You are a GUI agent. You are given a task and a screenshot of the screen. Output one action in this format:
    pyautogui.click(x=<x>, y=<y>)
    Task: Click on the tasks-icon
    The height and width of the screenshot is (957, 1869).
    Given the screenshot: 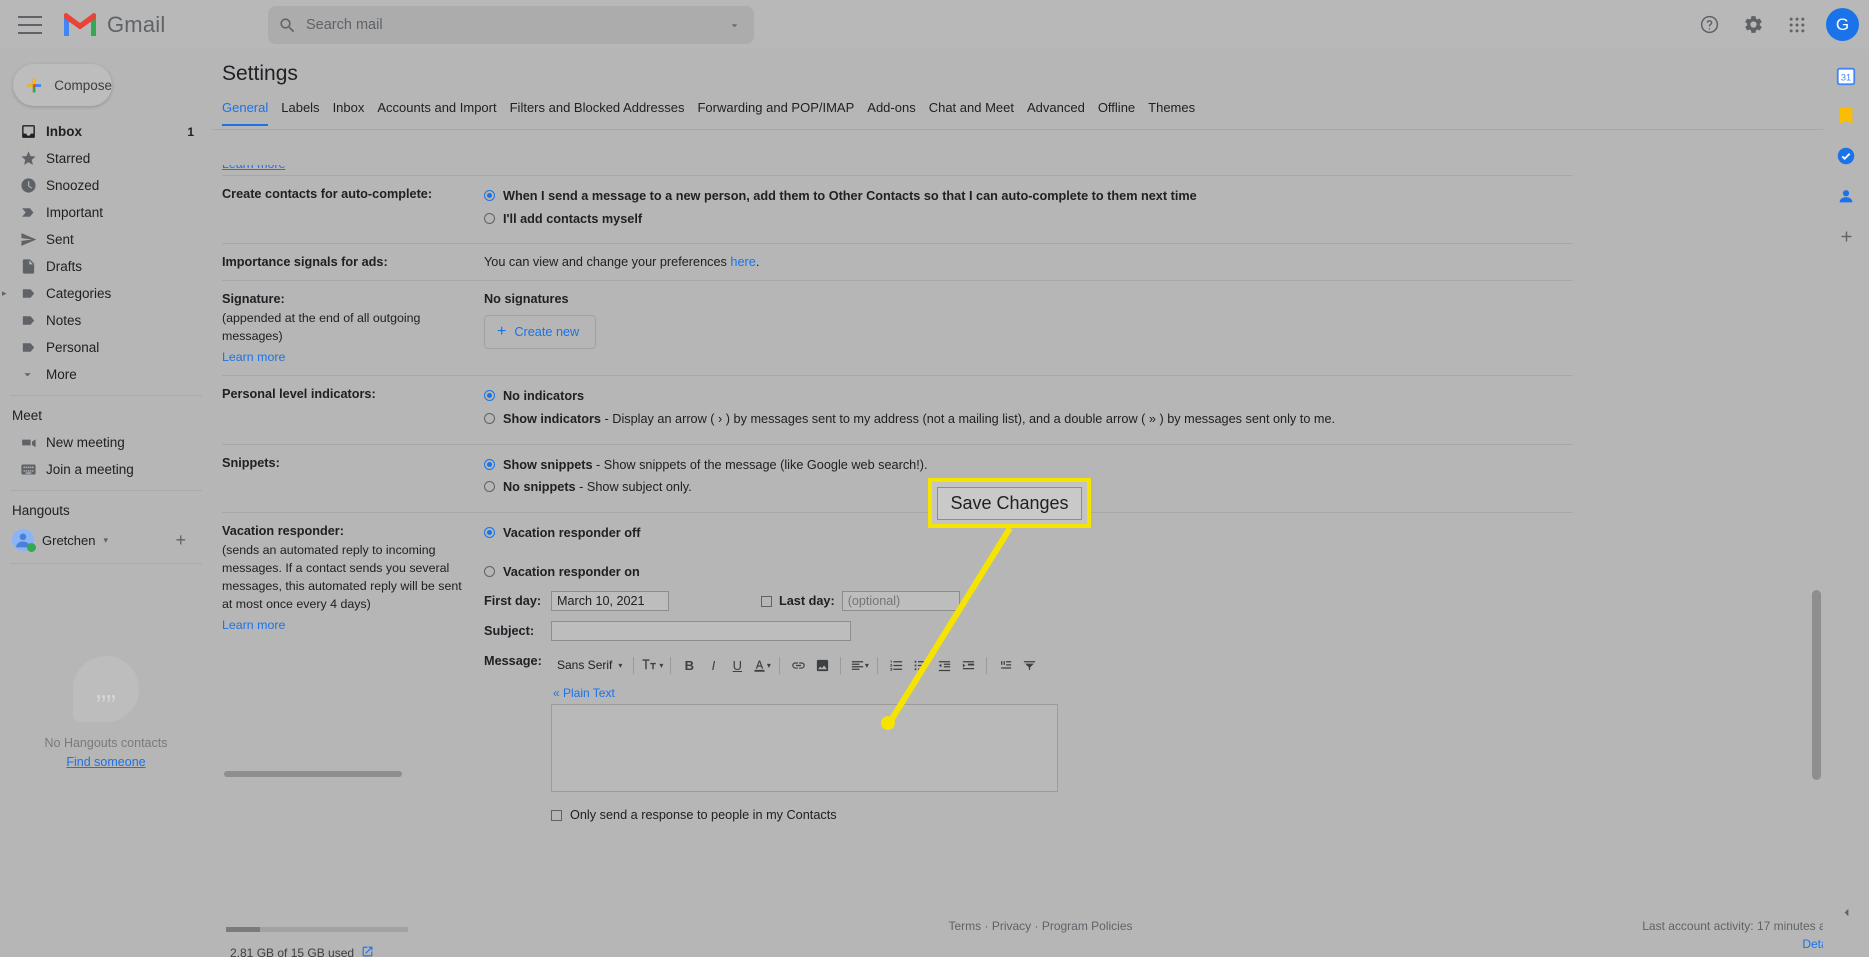 What is the action you would take?
    pyautogui.click(x=1846, y=156)
    